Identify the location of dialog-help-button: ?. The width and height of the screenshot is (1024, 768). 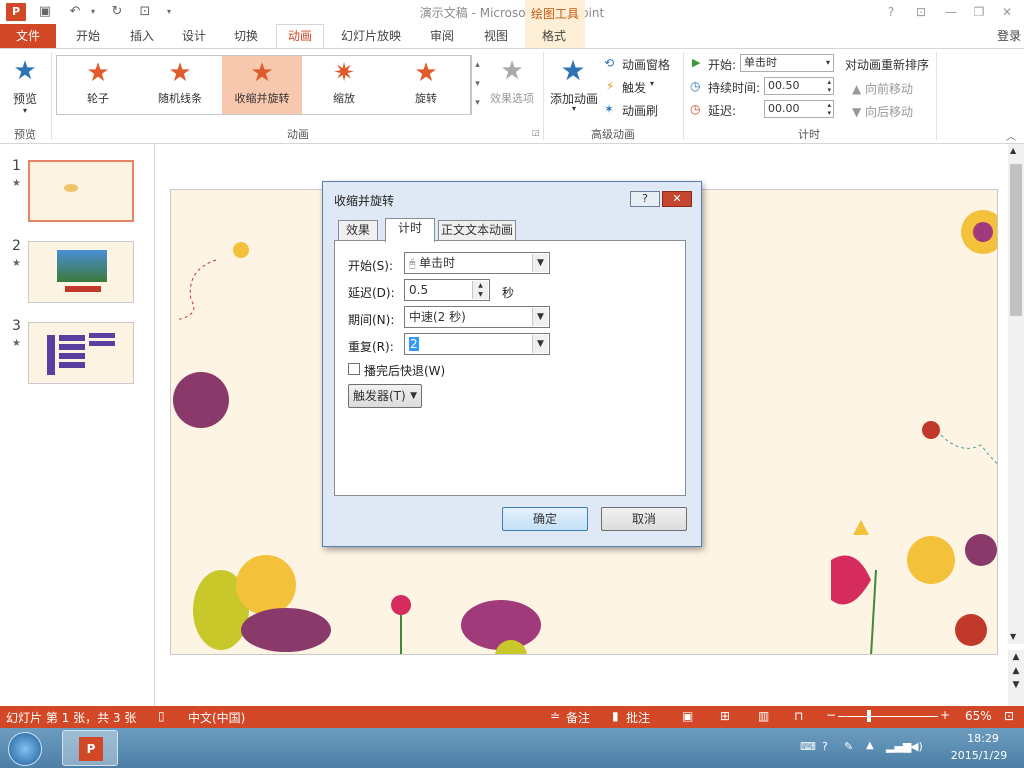
(645, 199).